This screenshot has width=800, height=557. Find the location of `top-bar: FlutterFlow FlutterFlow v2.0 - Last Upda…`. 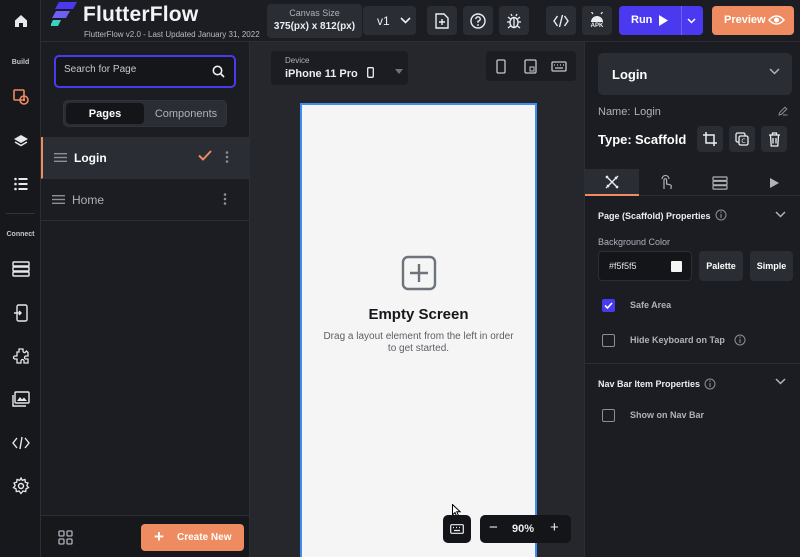

top-bar: FlutterFlow FlutterFlow v2.0 - Last Upda… is located at coordinates (420, 21).